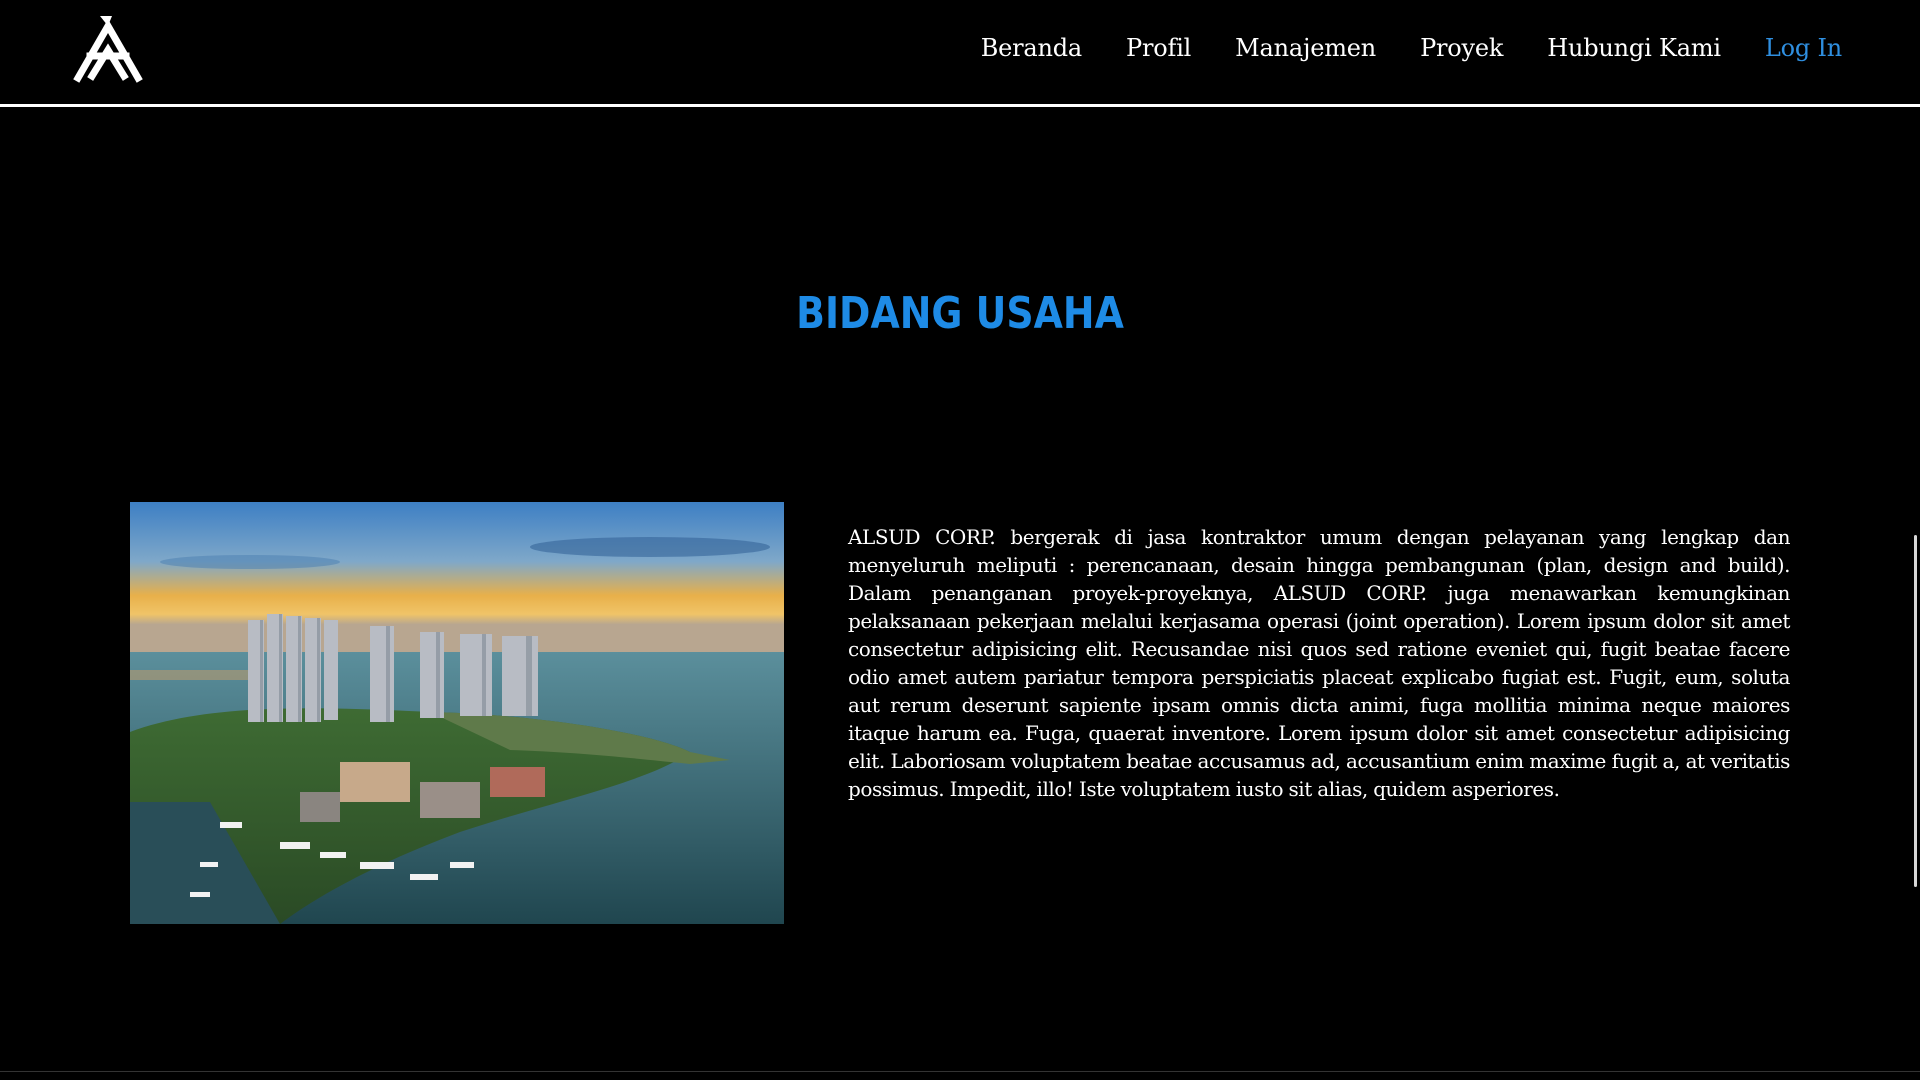 Image resolution: width=1920 pixels, height=1080 pixels. I want to click on nav-link-manajemen: Manajemen, so click(1305, 48).